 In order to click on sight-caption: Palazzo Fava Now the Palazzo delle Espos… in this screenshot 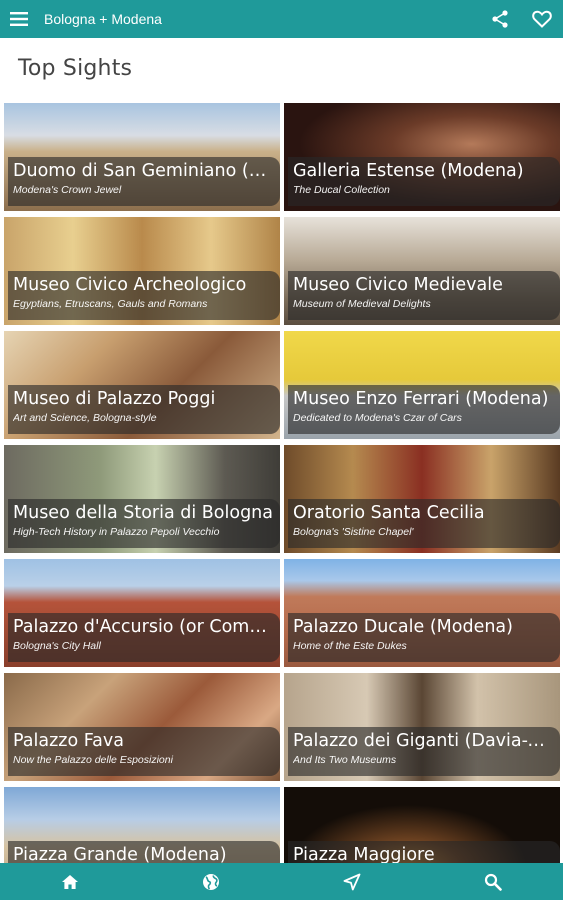, I will do `click(144, 751)`.